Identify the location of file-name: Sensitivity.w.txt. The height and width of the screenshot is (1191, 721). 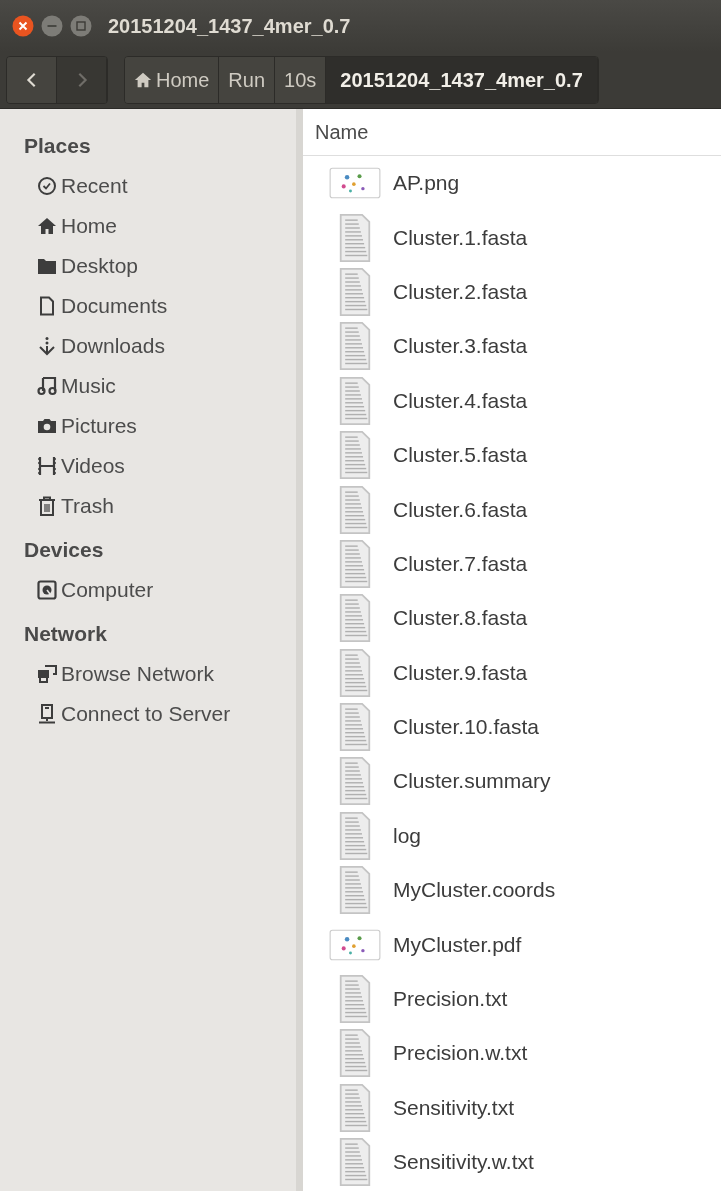
(463, 1162).